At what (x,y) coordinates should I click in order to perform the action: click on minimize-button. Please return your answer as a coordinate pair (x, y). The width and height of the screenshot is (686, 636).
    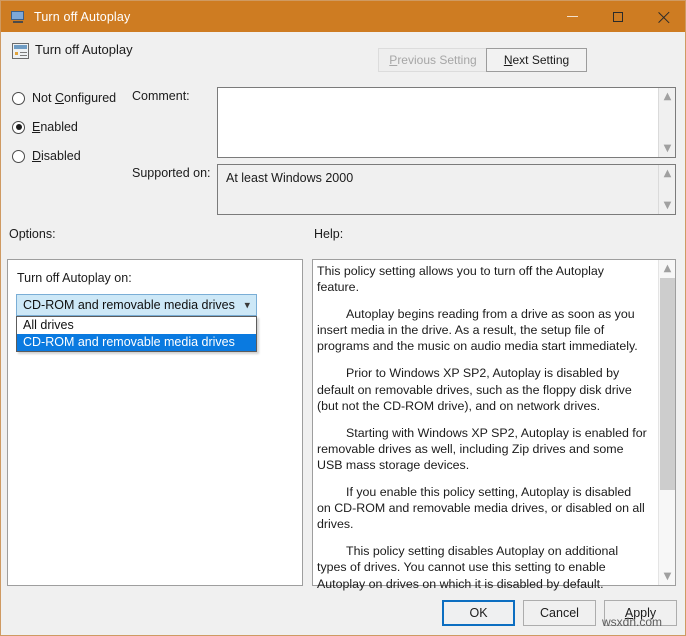
    Looking at the image, I should click on (572, 16).